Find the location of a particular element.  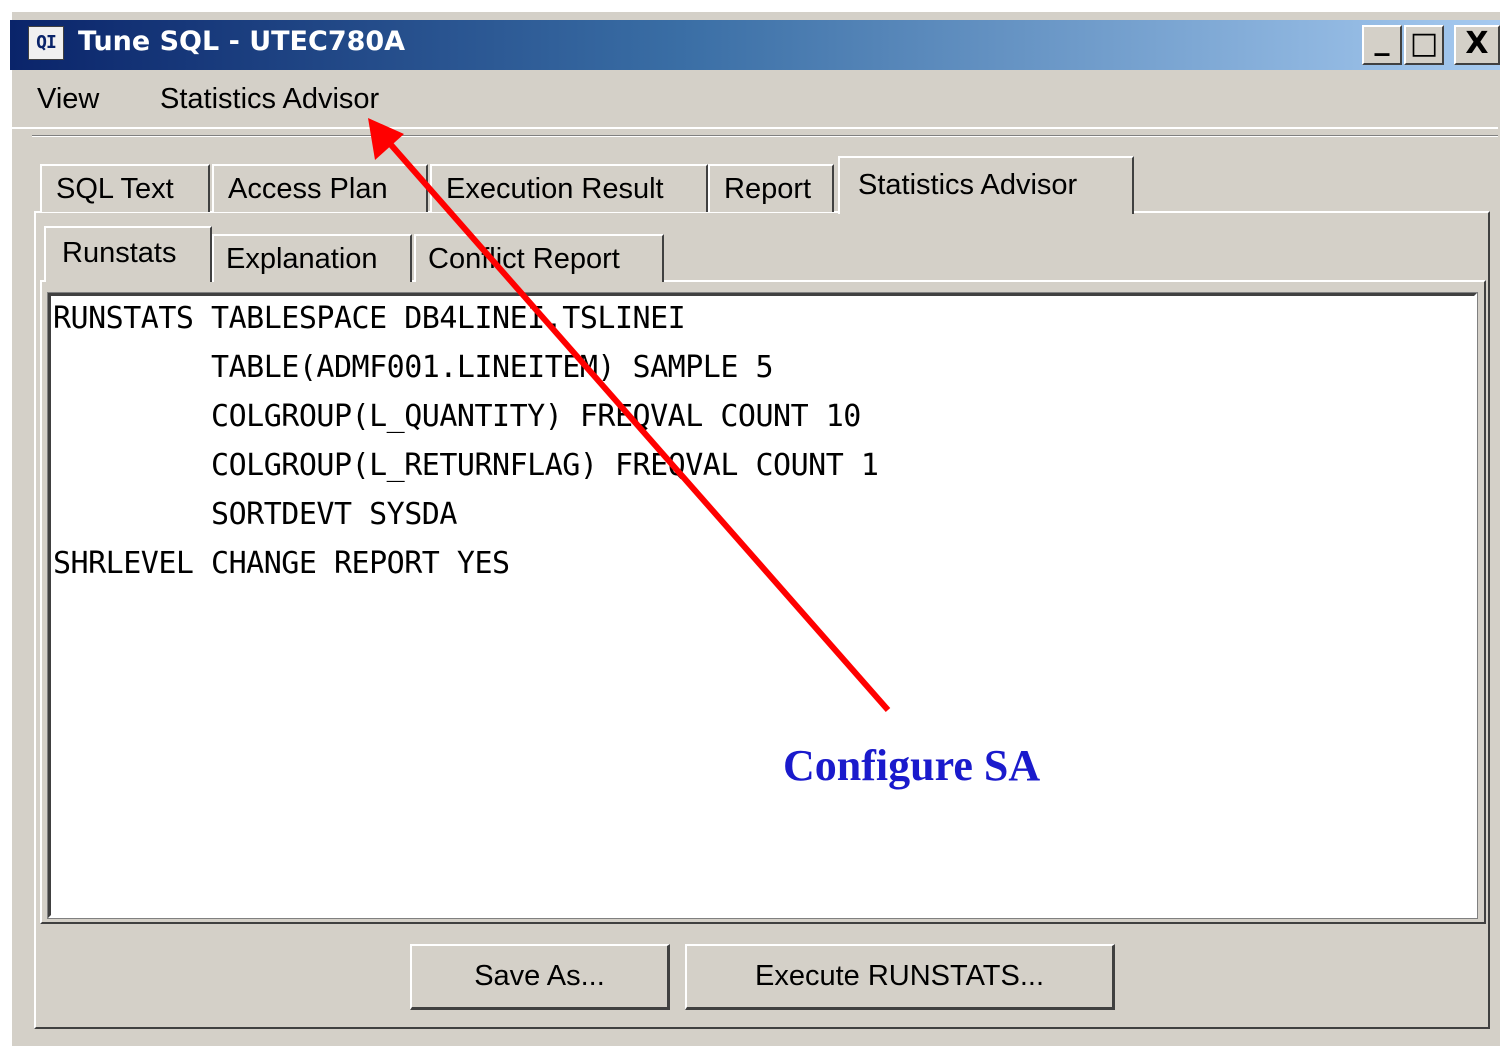

configure-sa-annotation: Configure SA is located at coordinates (912, 765).